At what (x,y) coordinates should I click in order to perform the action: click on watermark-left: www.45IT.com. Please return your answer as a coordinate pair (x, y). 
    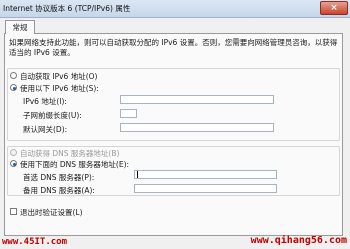
    Looking at the image, I should click on (35, 242).